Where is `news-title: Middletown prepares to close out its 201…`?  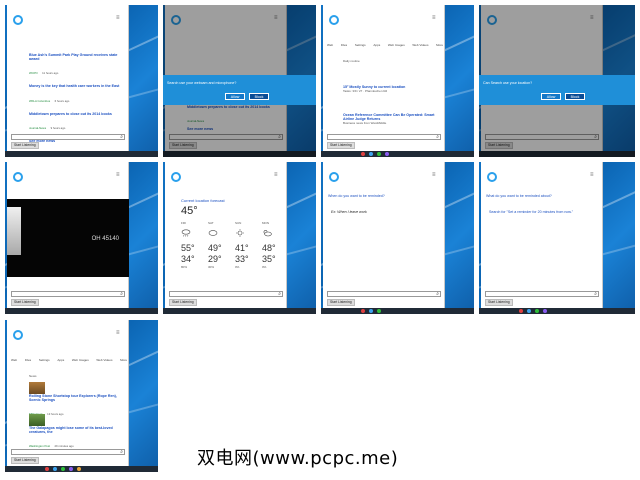 news-title: Middletown prepares to close out its 201… is located at coordinates (77, 114).